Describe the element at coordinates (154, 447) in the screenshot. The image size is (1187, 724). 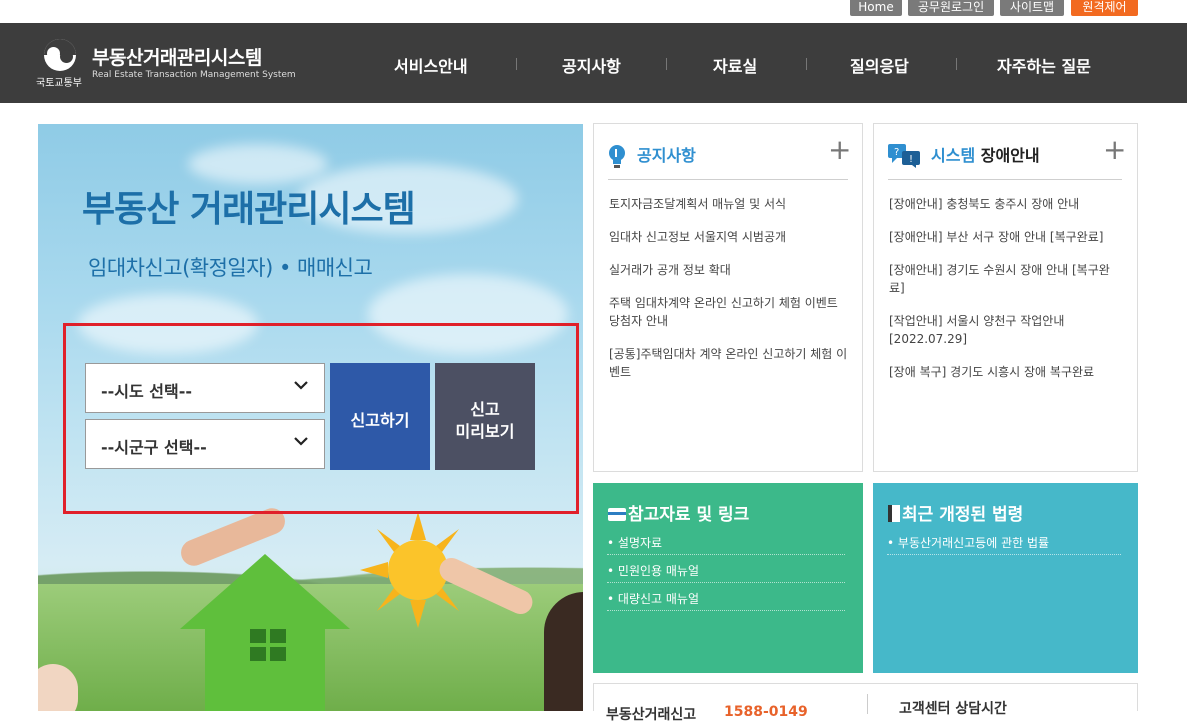
I see `sigungu-select-value: --시군구 선택--` at that location.